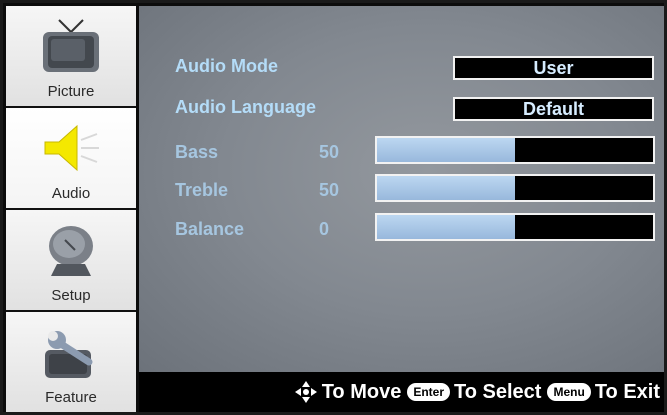 The height and width of the screenshot is (415, 667). I want to click on audio-language-label: Audio Language, so click(245, 107).